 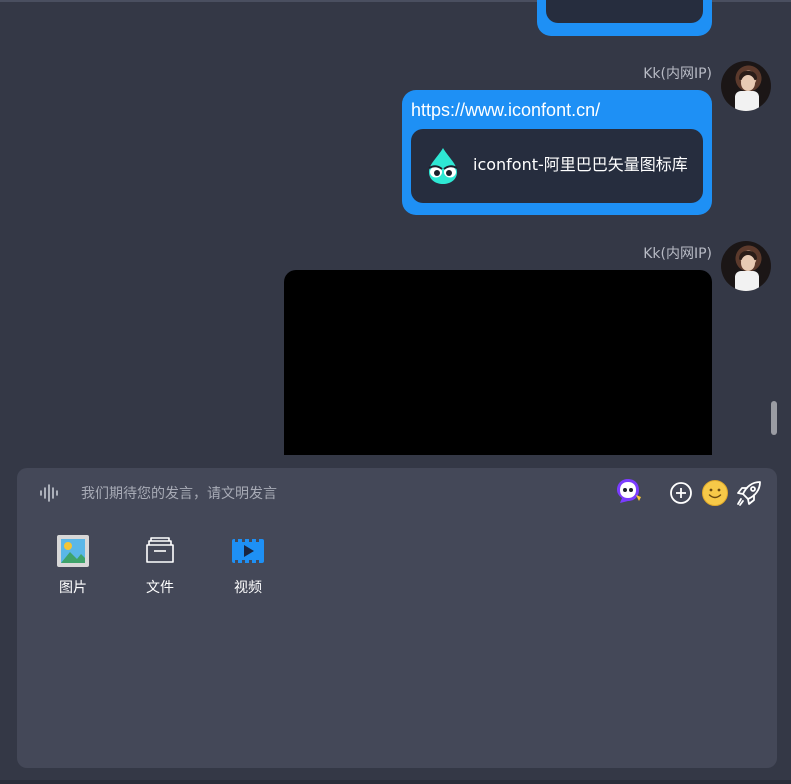 What do you see at coordinates (505, 110) in the screenshot?
I see `link-url: https://www.iconfont.cn/` at bounding box center [505, 110].